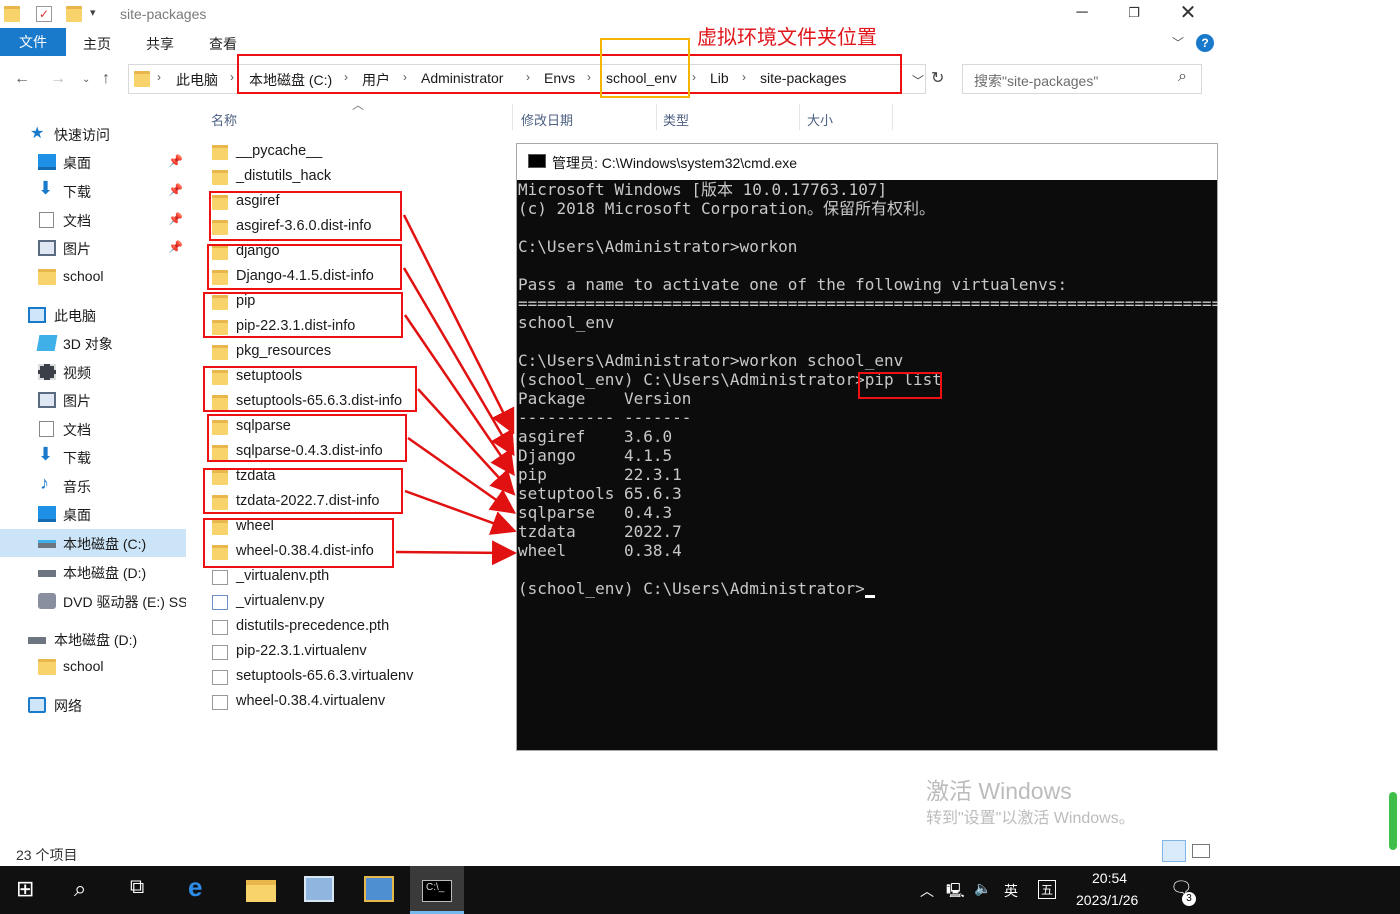  What do you see at coordinates (145, 890) in the screenshot?
I see `task-view-icon: ⧉` at bounding box center [145, 890].